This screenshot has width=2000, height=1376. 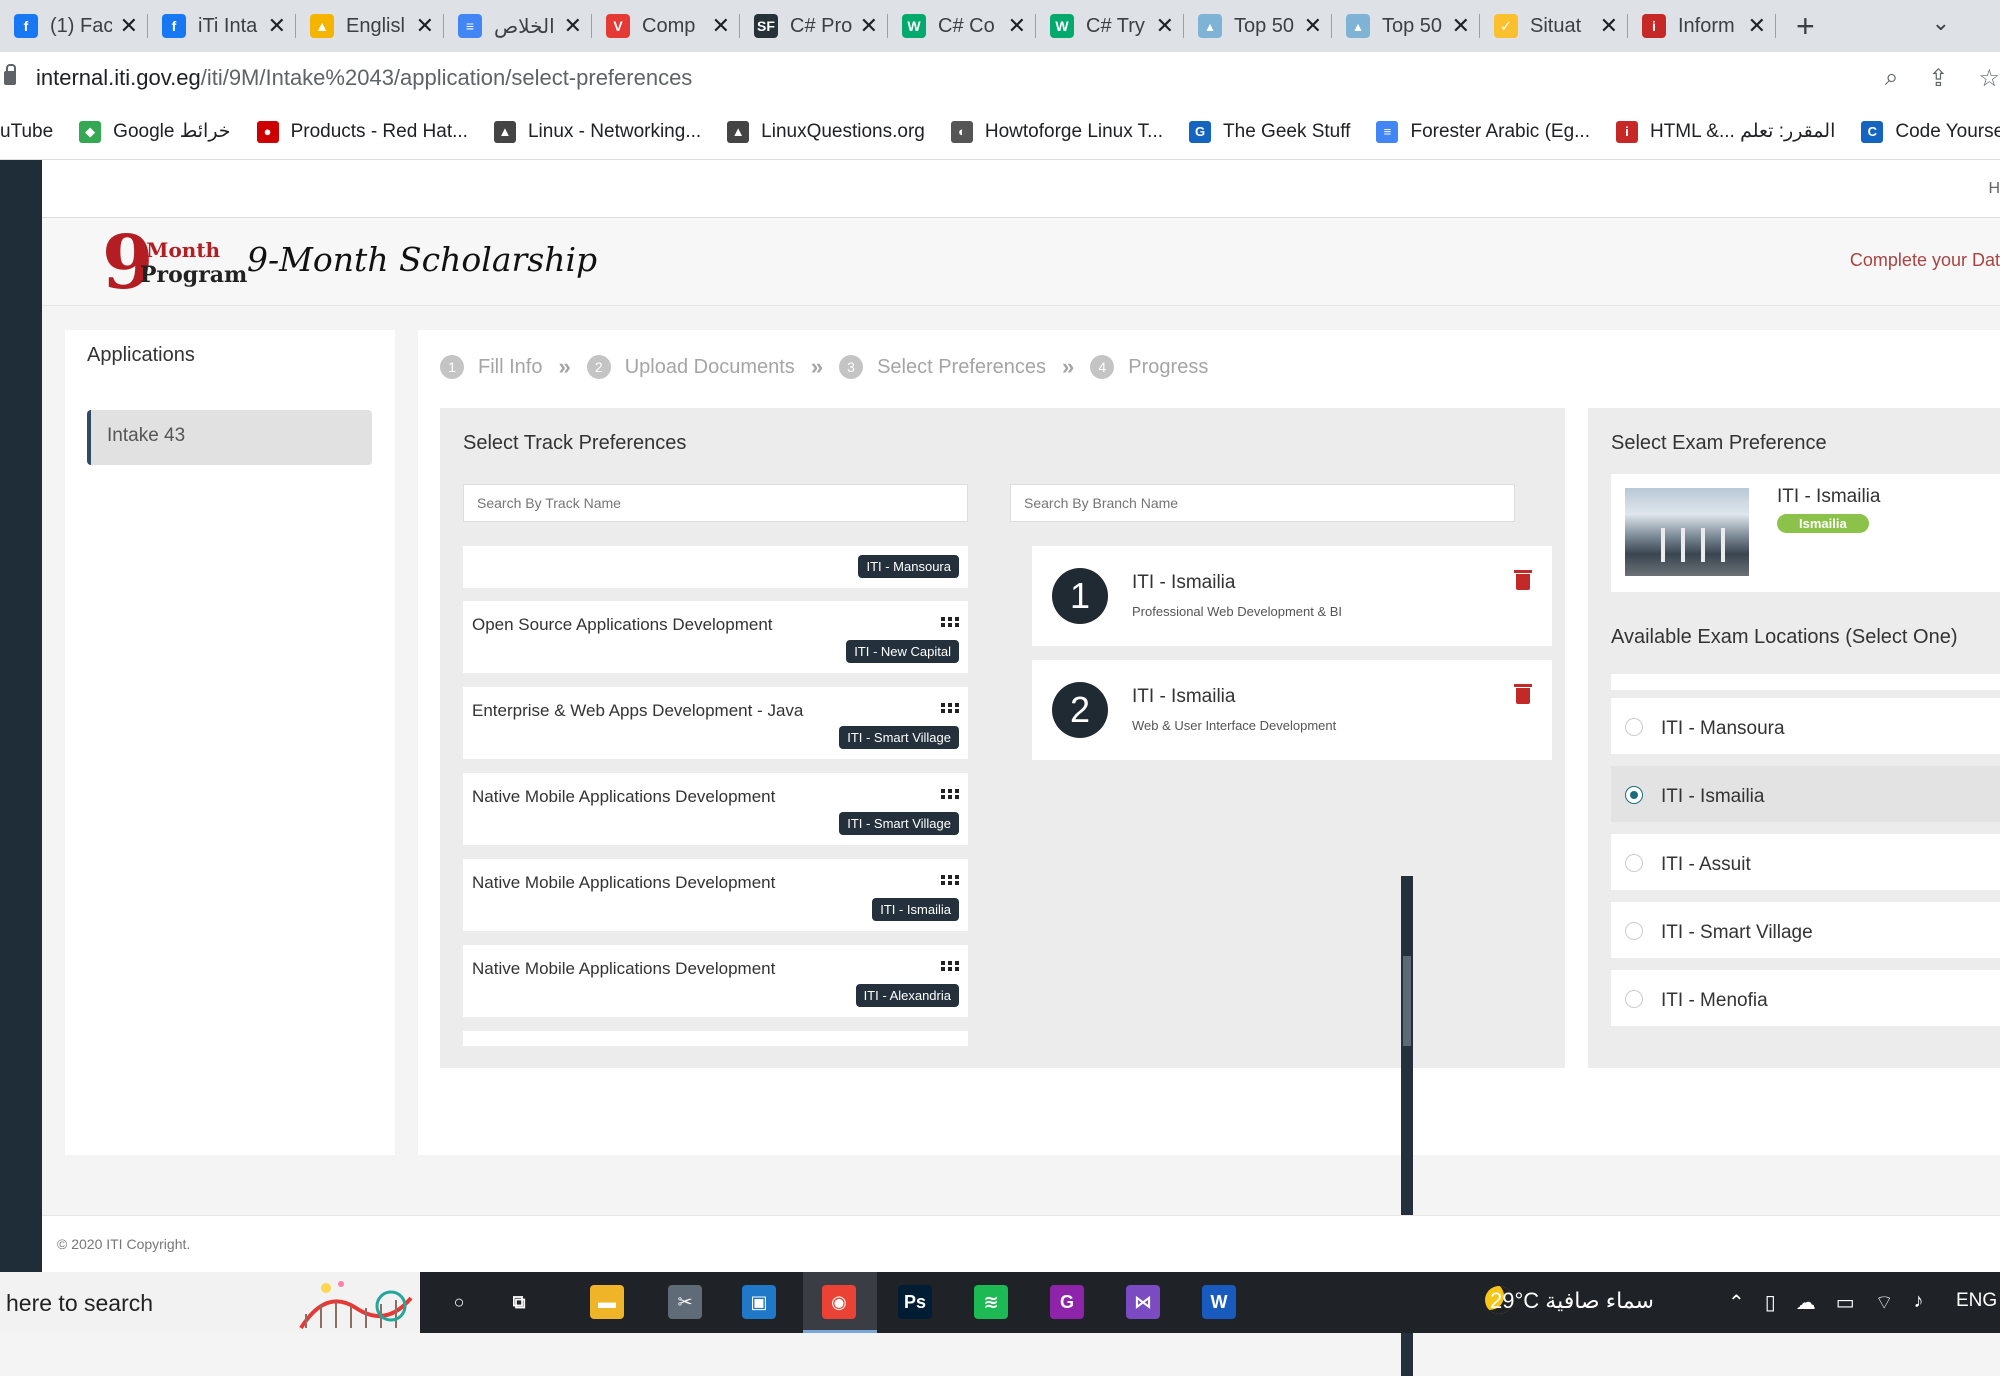 I want to click on visual-studio-icon: ⋈, so click(x=1143, y=1302).